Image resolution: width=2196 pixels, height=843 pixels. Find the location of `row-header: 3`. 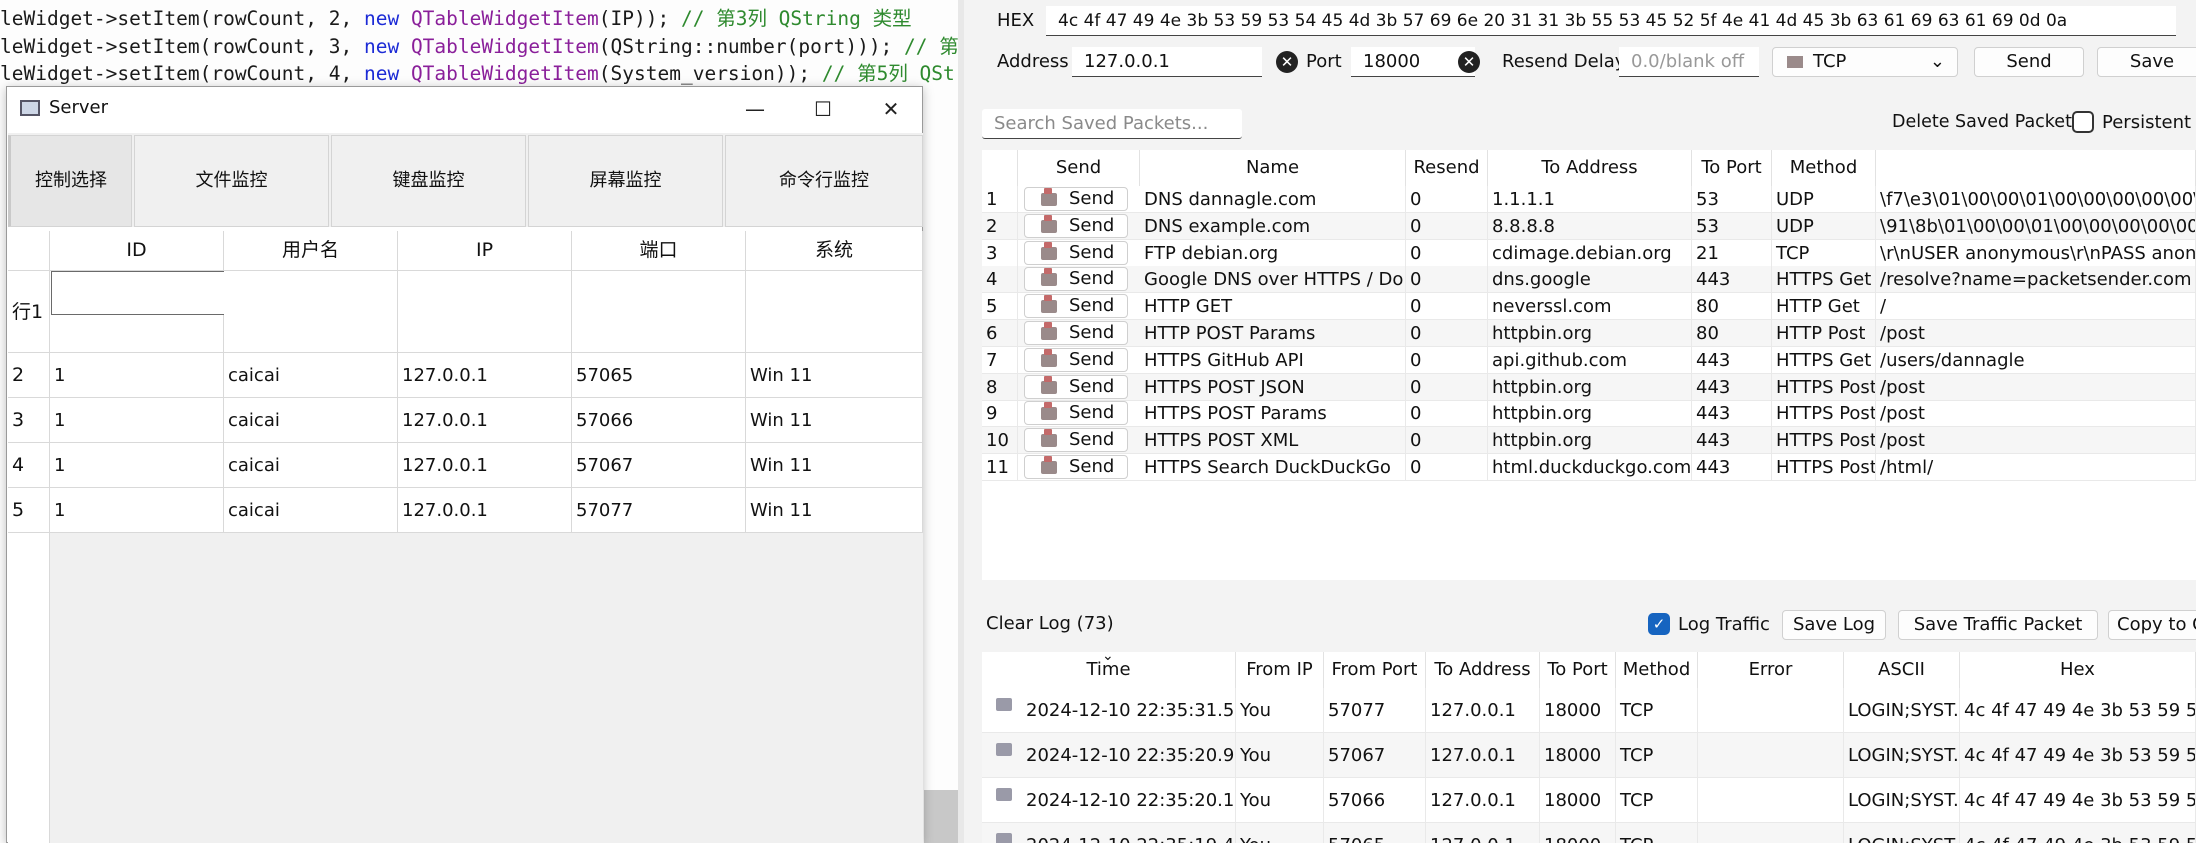

row-header: 3 is located at coordinates (29, 420).